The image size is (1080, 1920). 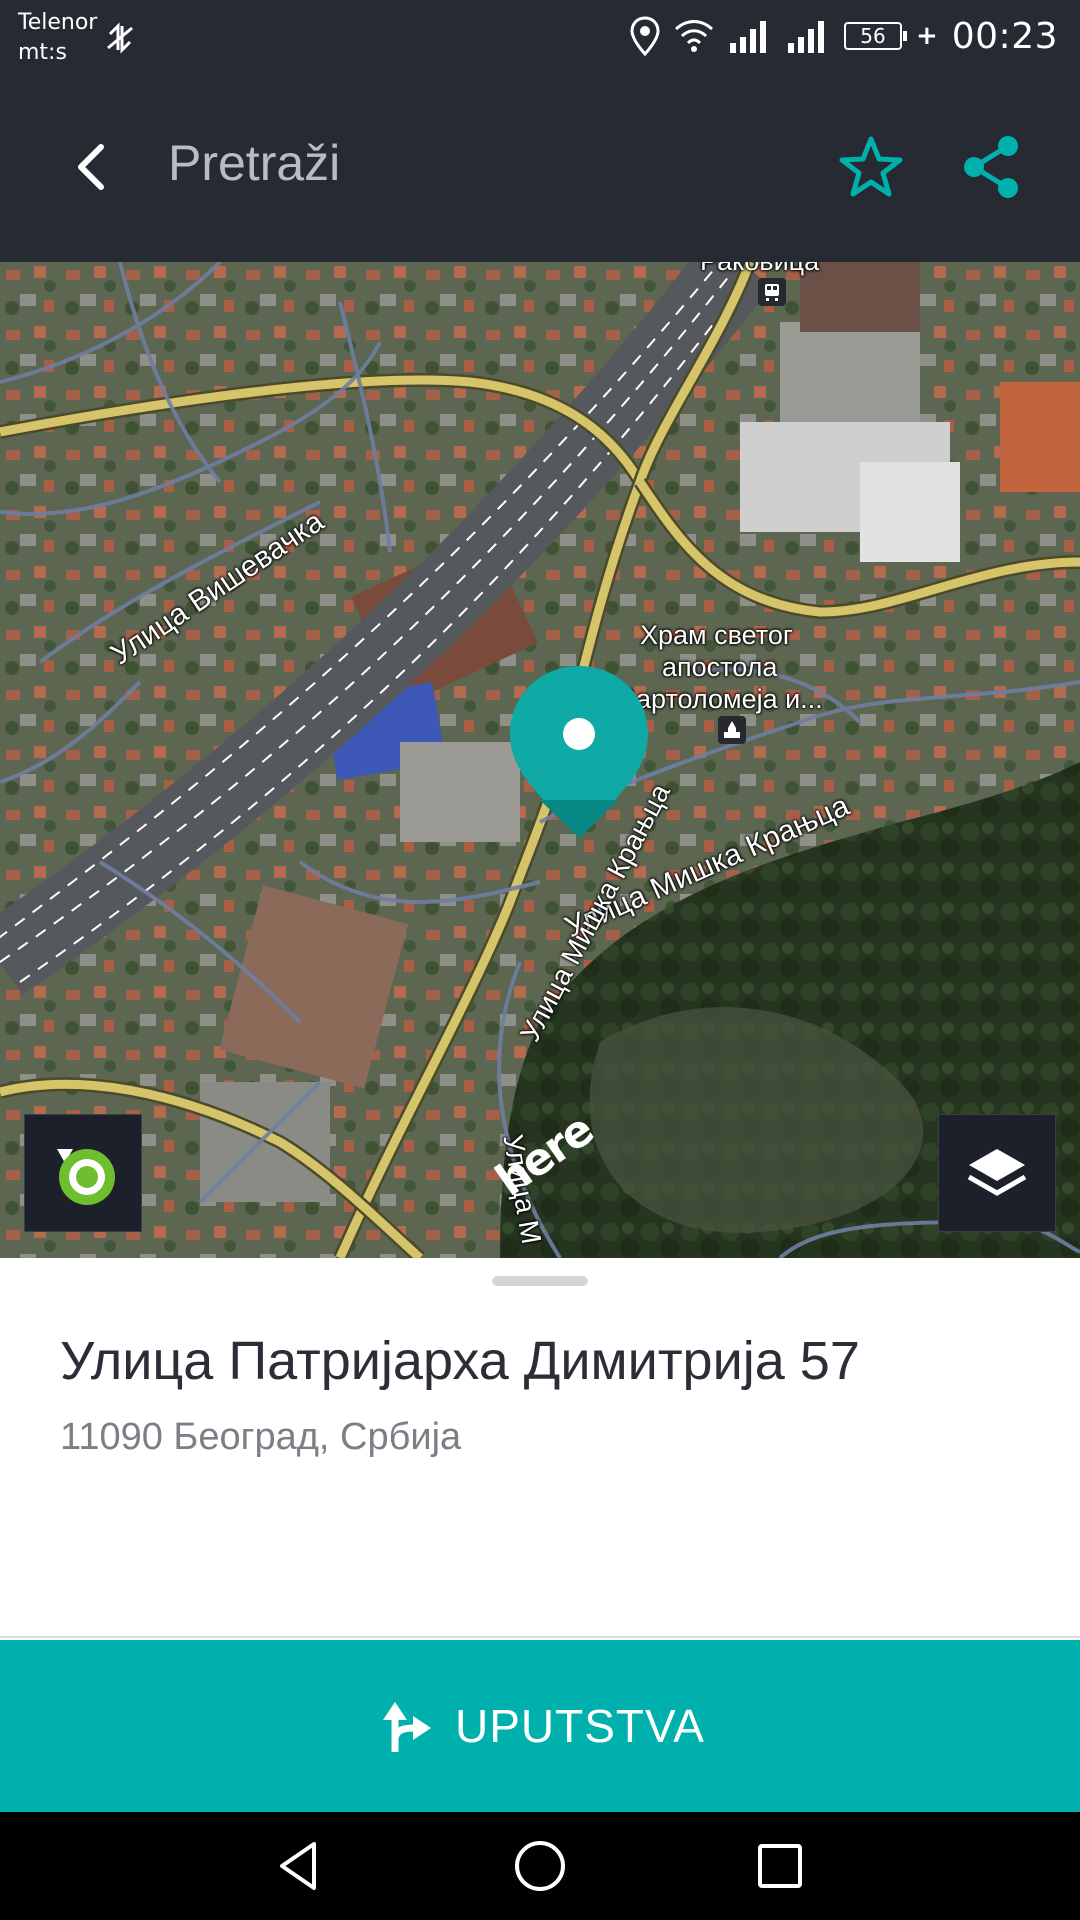 What do you see at coordinates (645, 36) in the screenshot?
I see `location-icon` at bounding box center [645, 36].